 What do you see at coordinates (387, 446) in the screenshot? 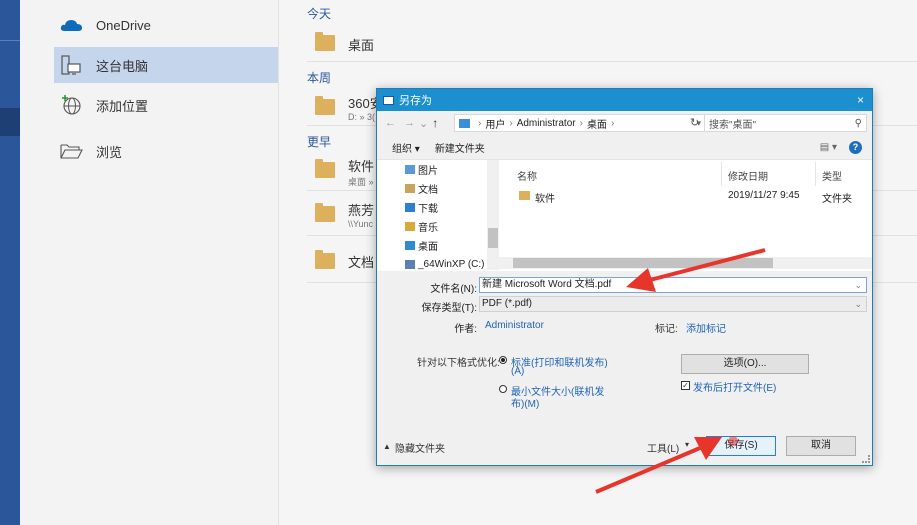
I see `chevron-up-icon: ▲` at bounding box center [387, 446].